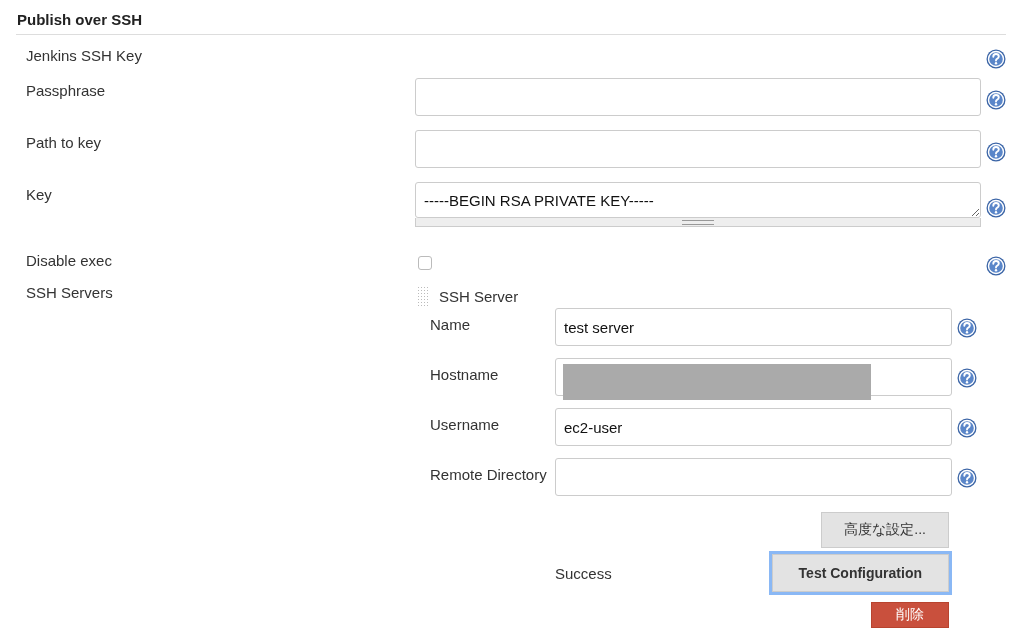  Describe the element at coordinates (583, 573) in the screenshot. I see `status-text: Success` at that location.